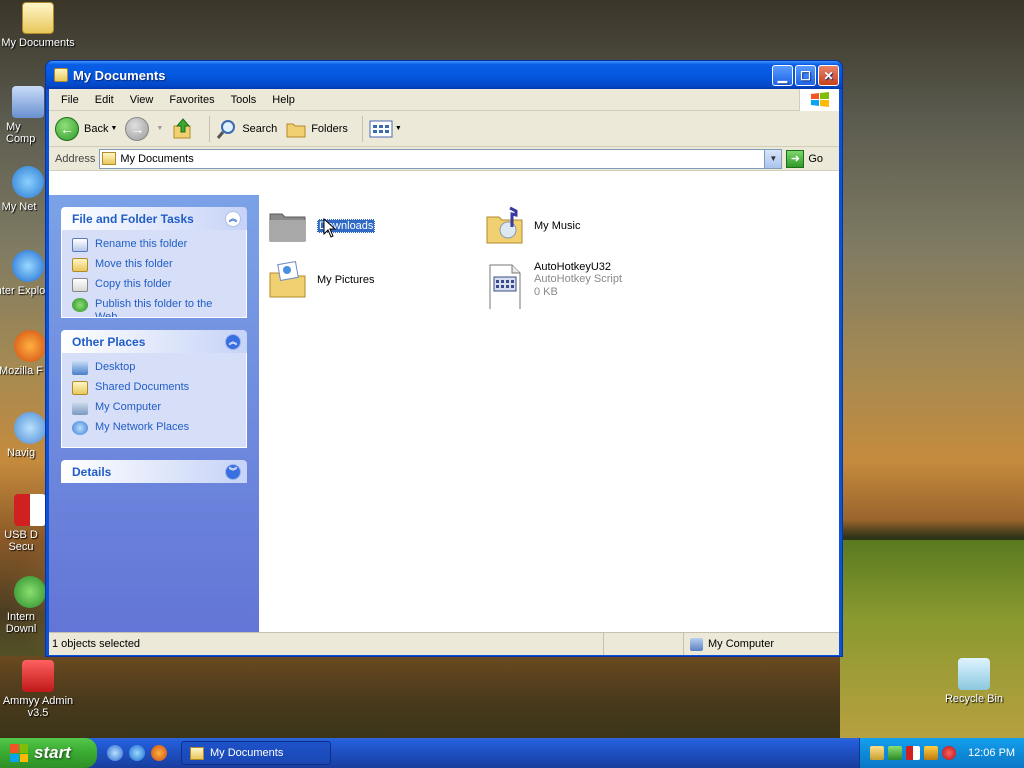 This screenshot has width=1024, height=768. I want to click on publish-web-icon, so click(80, 305).